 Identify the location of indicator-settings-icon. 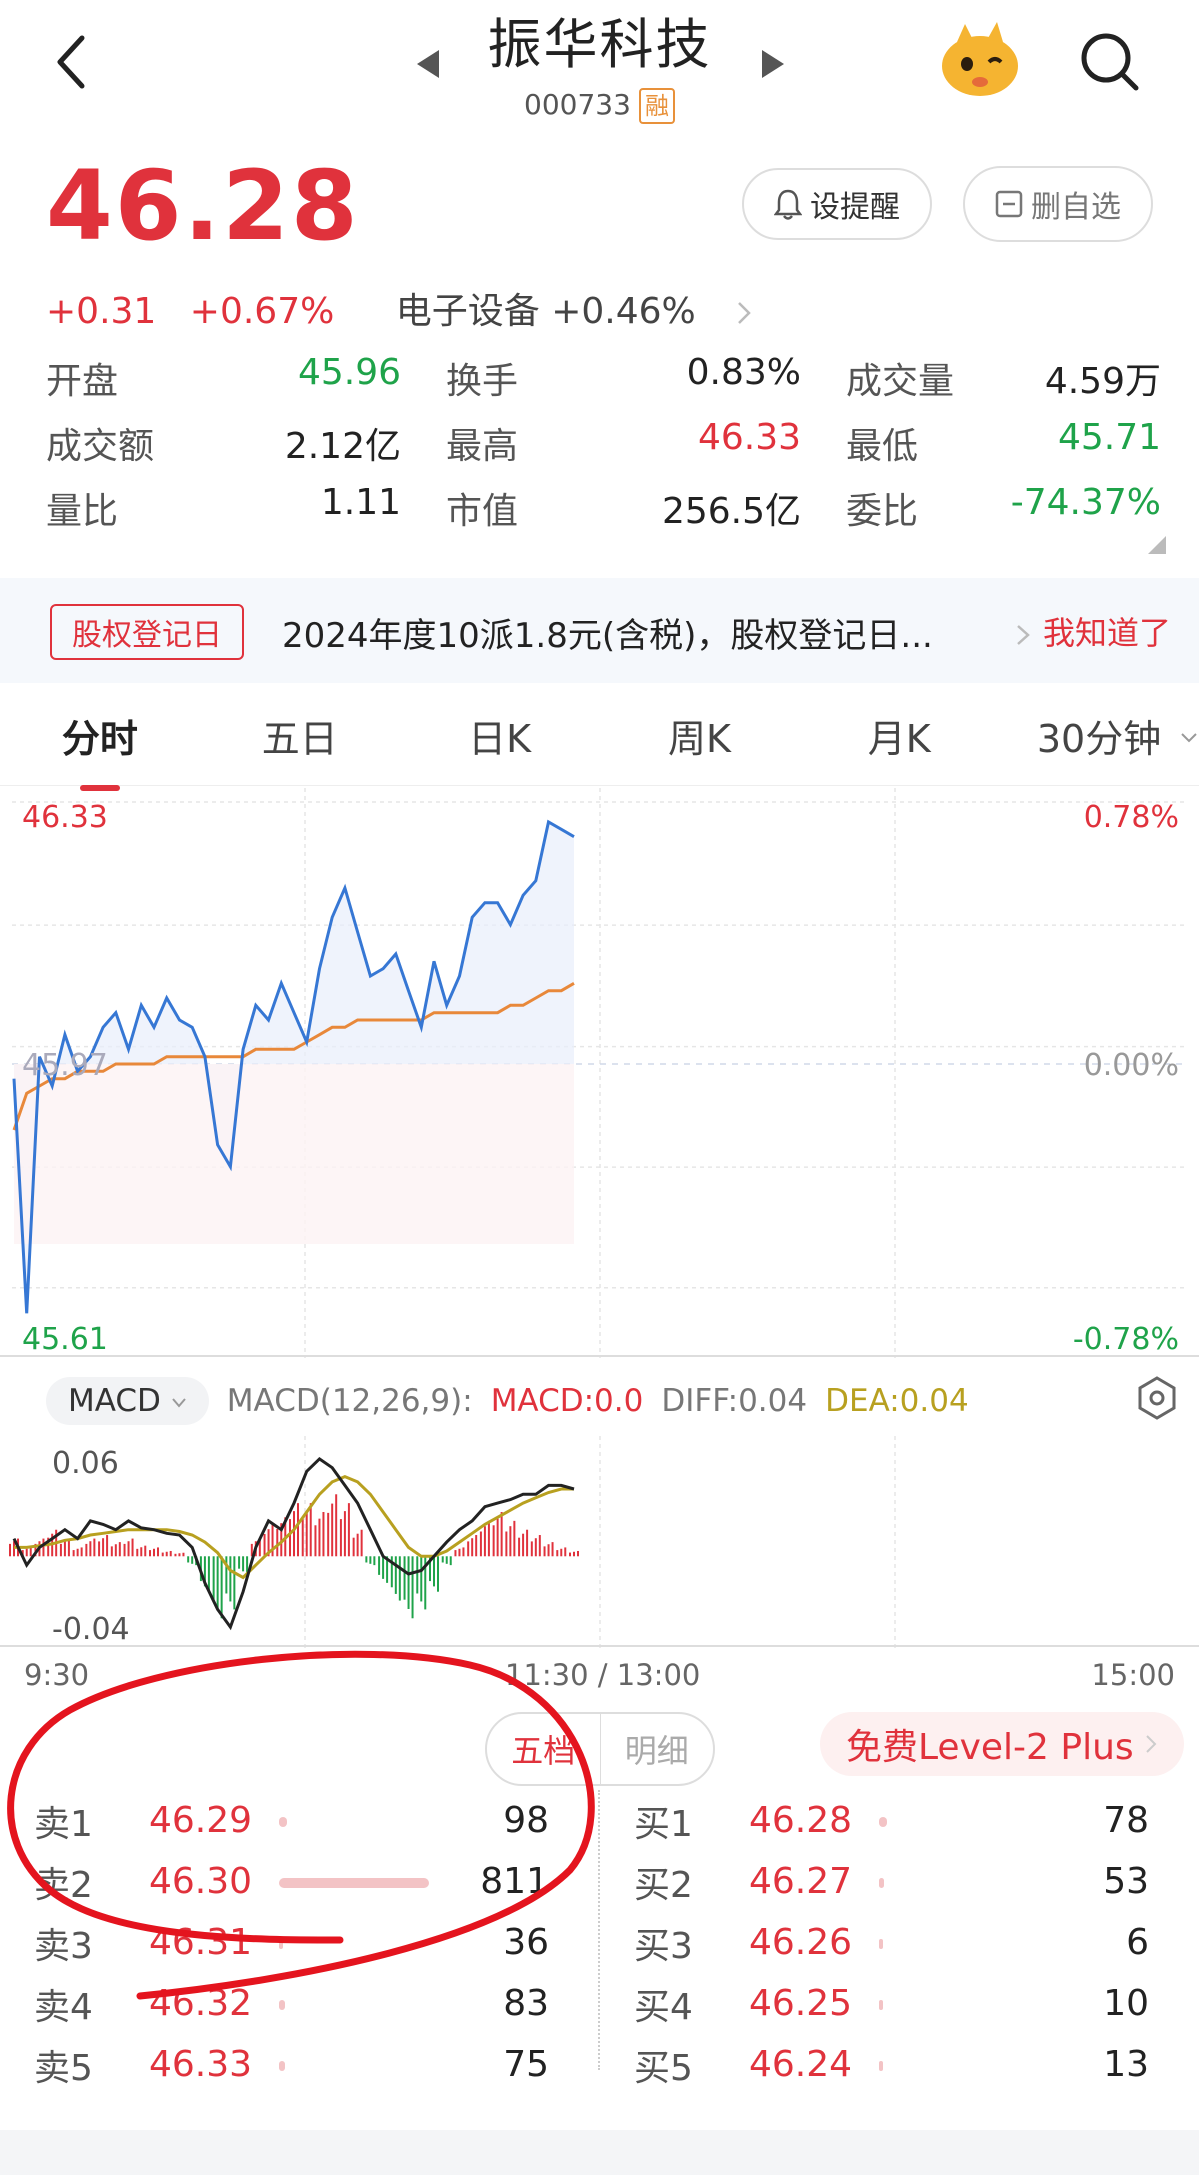
(1157, 1400).